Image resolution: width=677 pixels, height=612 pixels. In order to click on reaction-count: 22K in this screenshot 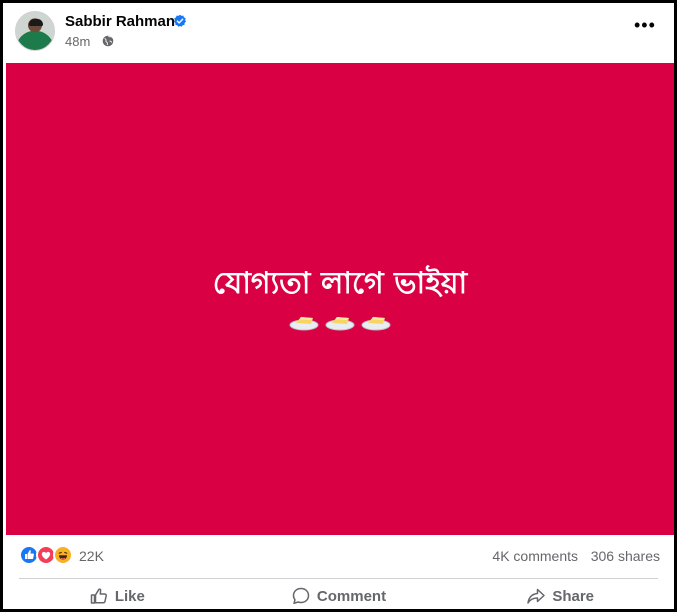, I will do `click(91, 556)`.